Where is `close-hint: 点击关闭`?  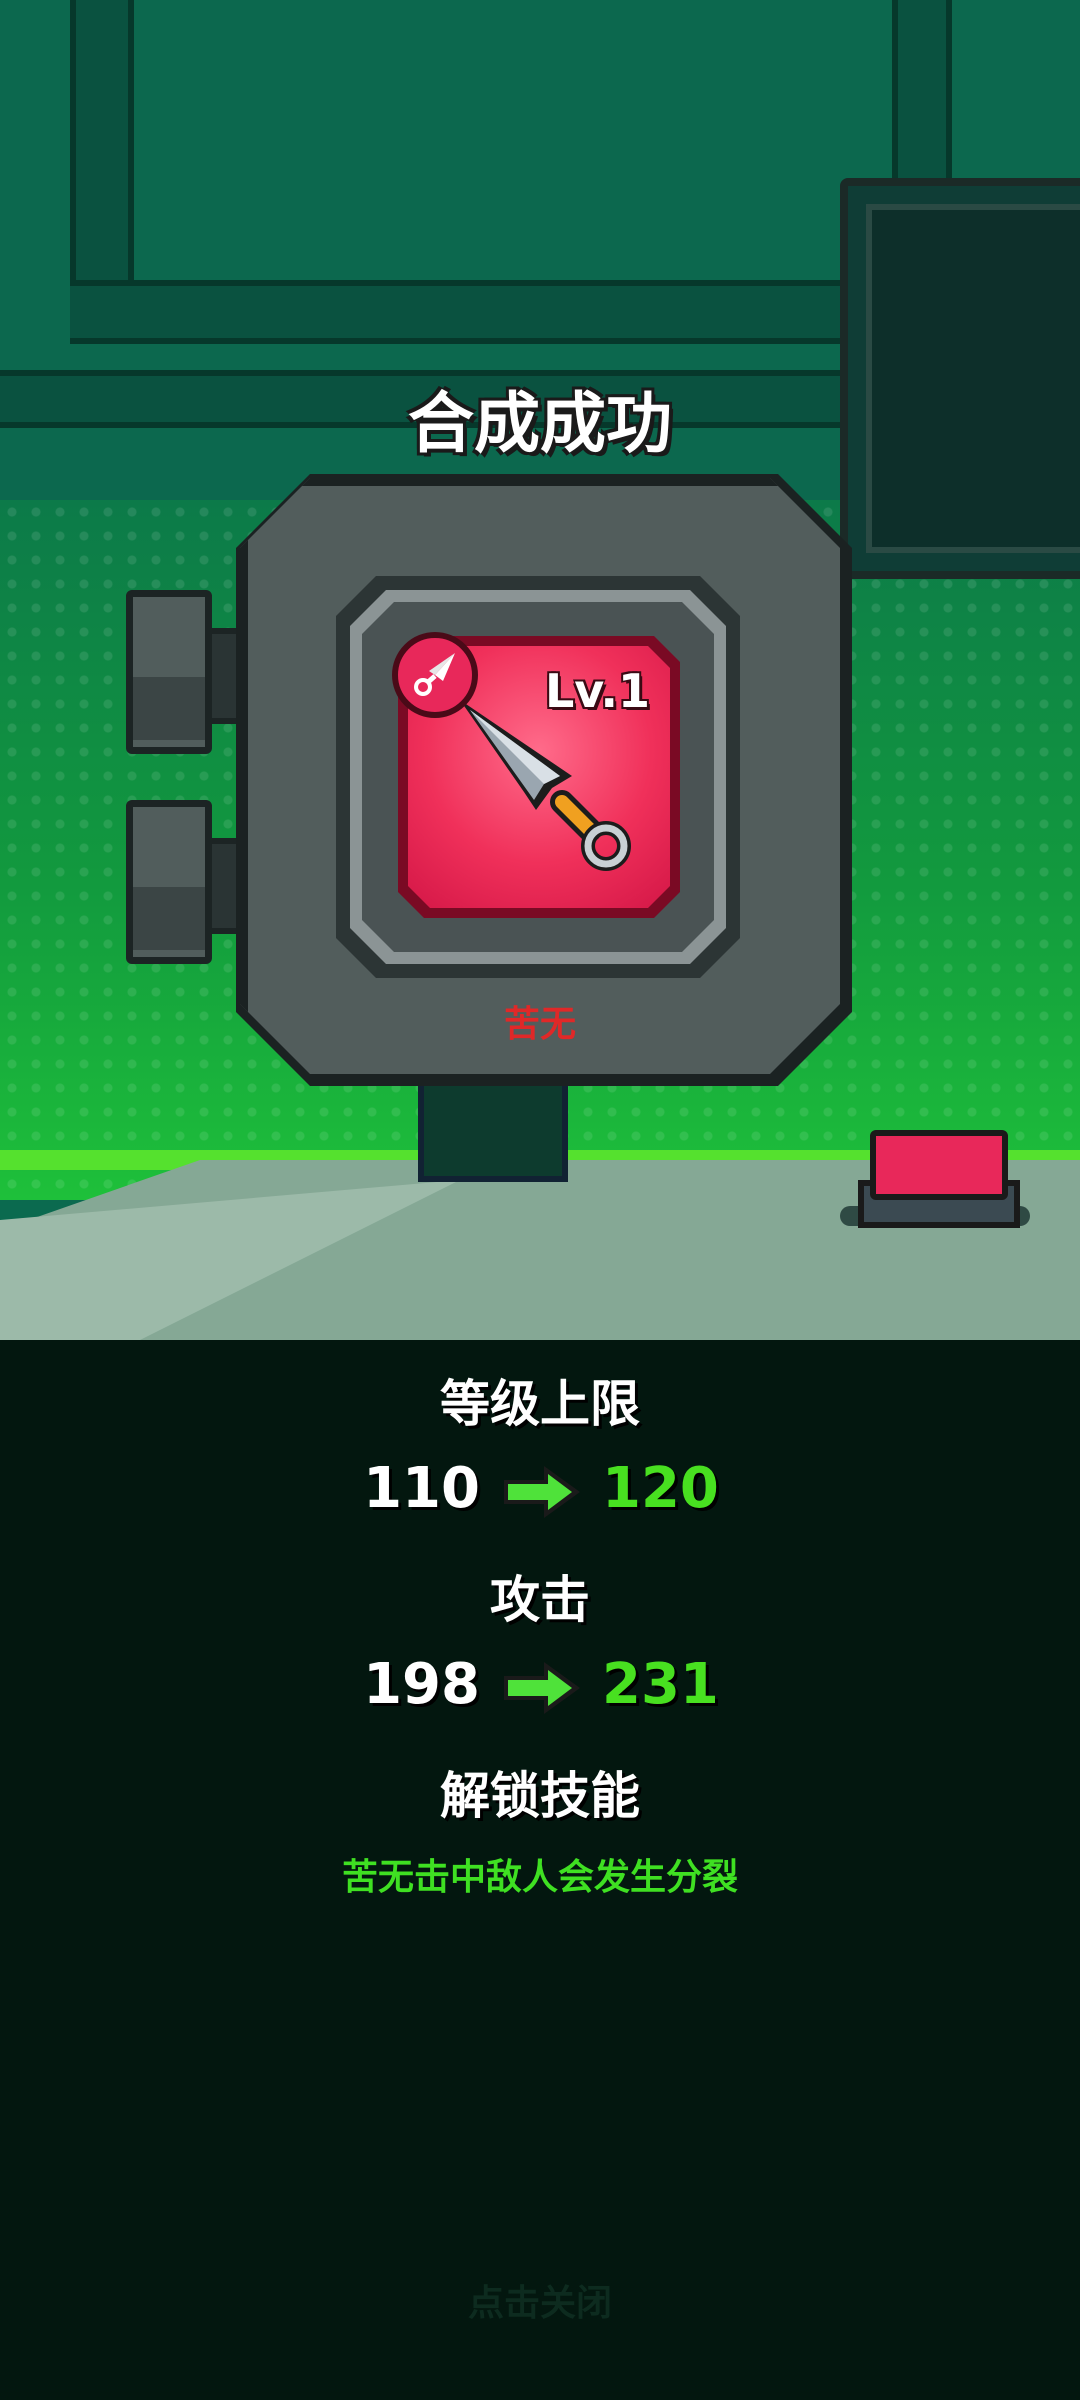 close-hint: 点击关闭 is located at coordinates (540, 2300).